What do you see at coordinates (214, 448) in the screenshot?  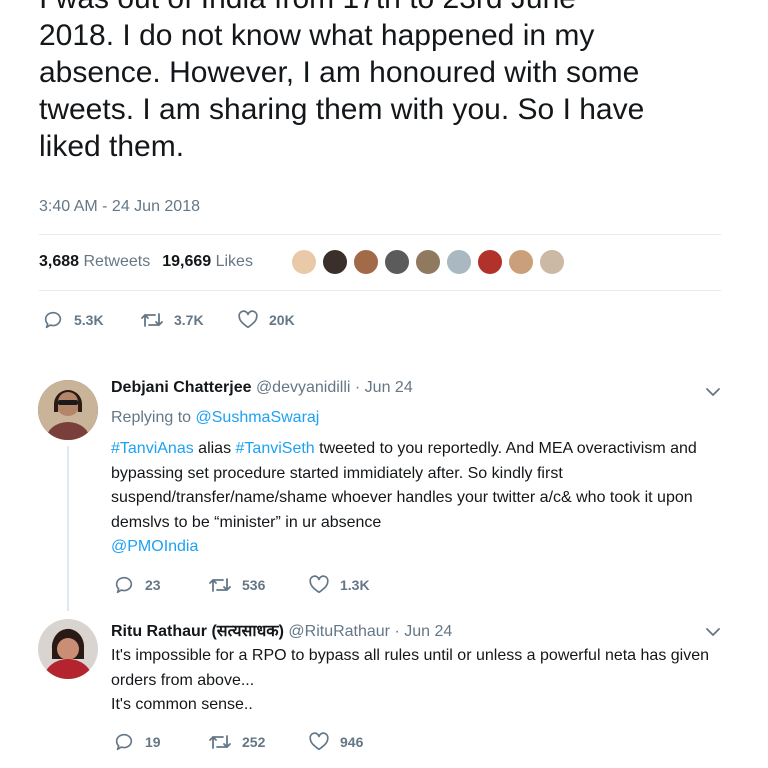 I see `text-segment: alias` at bounding box center [214, 448].